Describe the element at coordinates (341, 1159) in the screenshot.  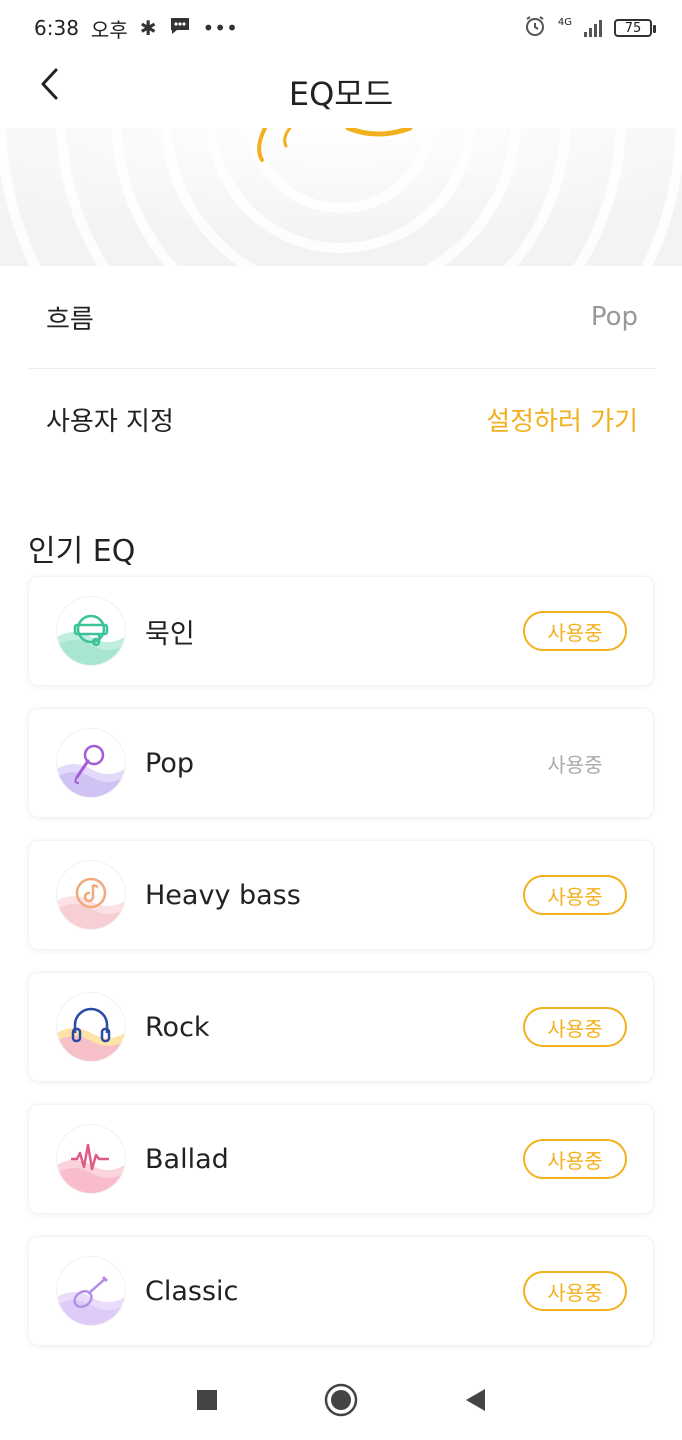
I see `list-item: Ballad 사용중` at that location.